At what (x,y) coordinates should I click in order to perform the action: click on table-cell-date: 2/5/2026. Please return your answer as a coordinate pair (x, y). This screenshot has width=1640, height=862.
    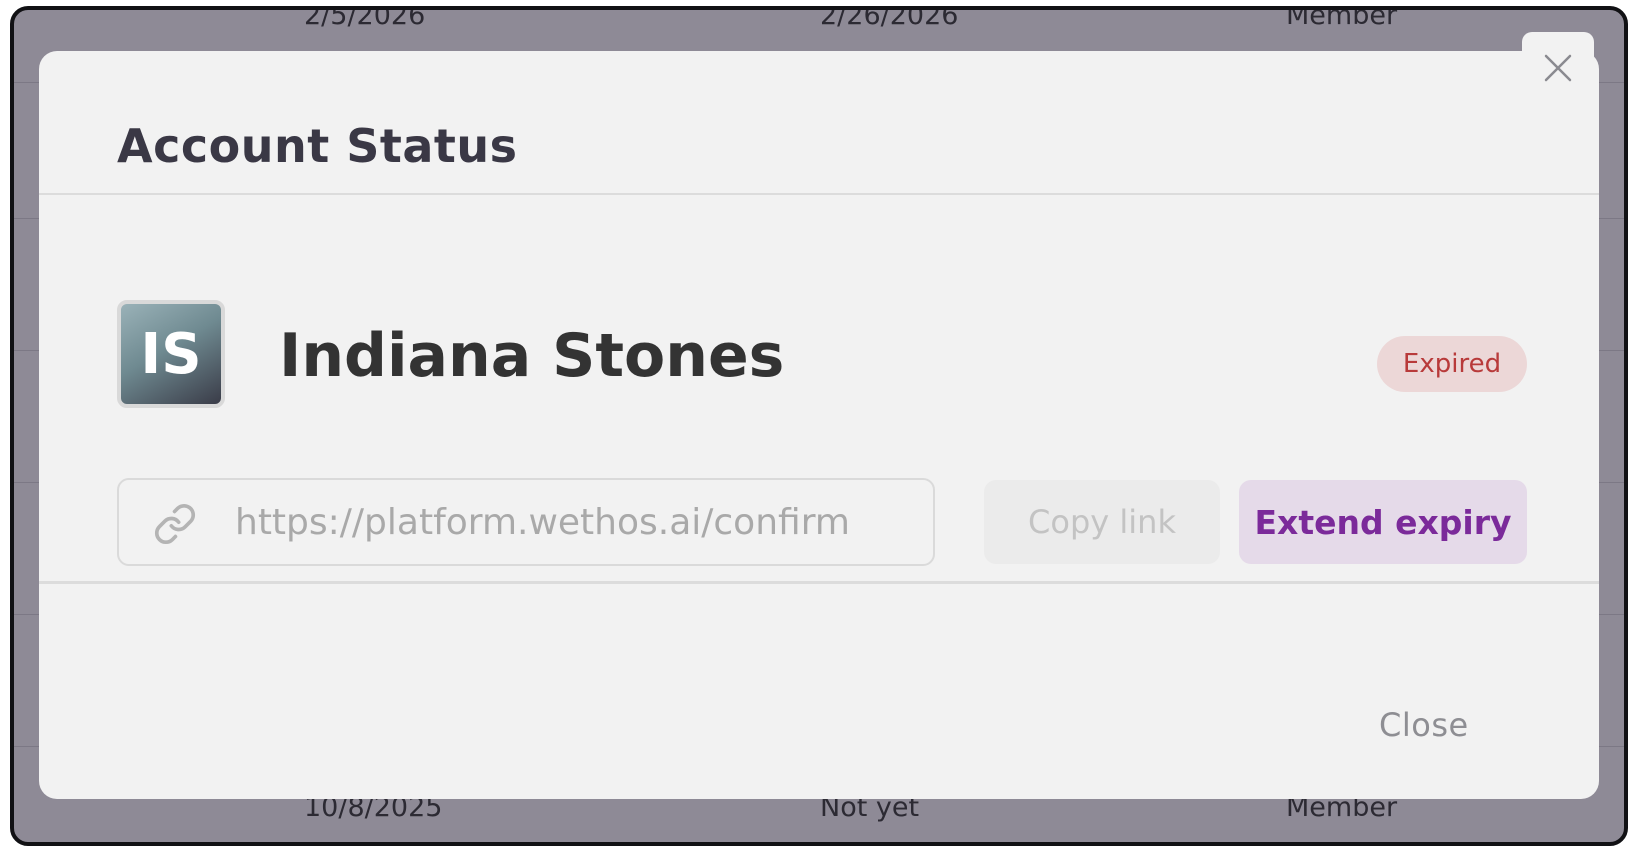
    Looking at the image, I should click on (365, 18).